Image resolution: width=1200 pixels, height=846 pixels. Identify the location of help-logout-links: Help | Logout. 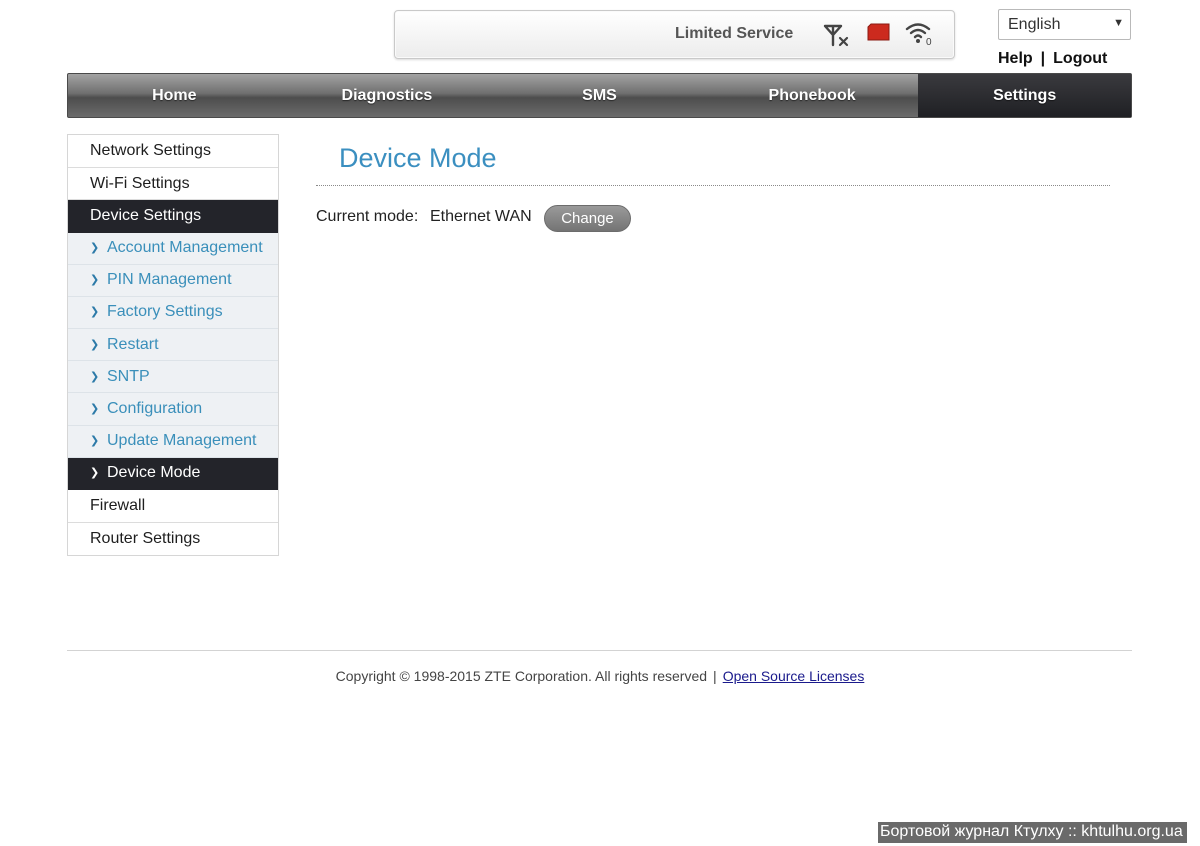
(1052, 59).